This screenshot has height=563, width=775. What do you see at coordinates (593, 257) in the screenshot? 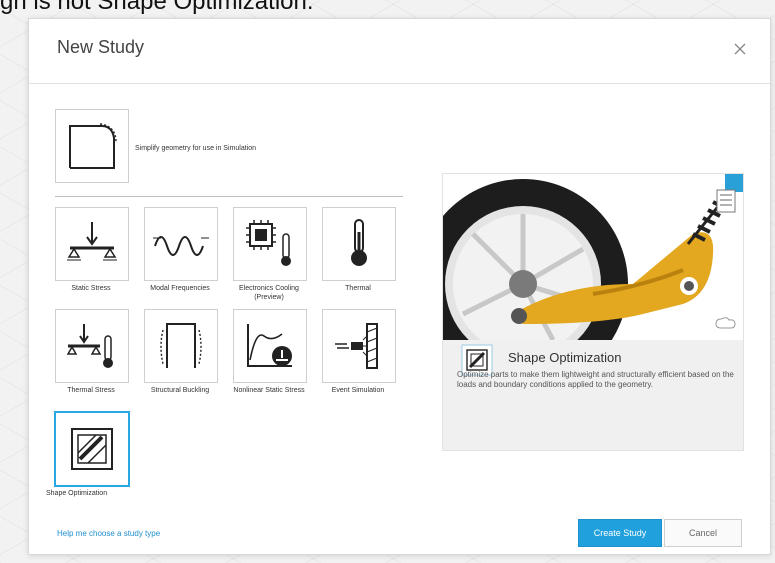
I see `suspension-arm-render` at bounding box center [593, 257].